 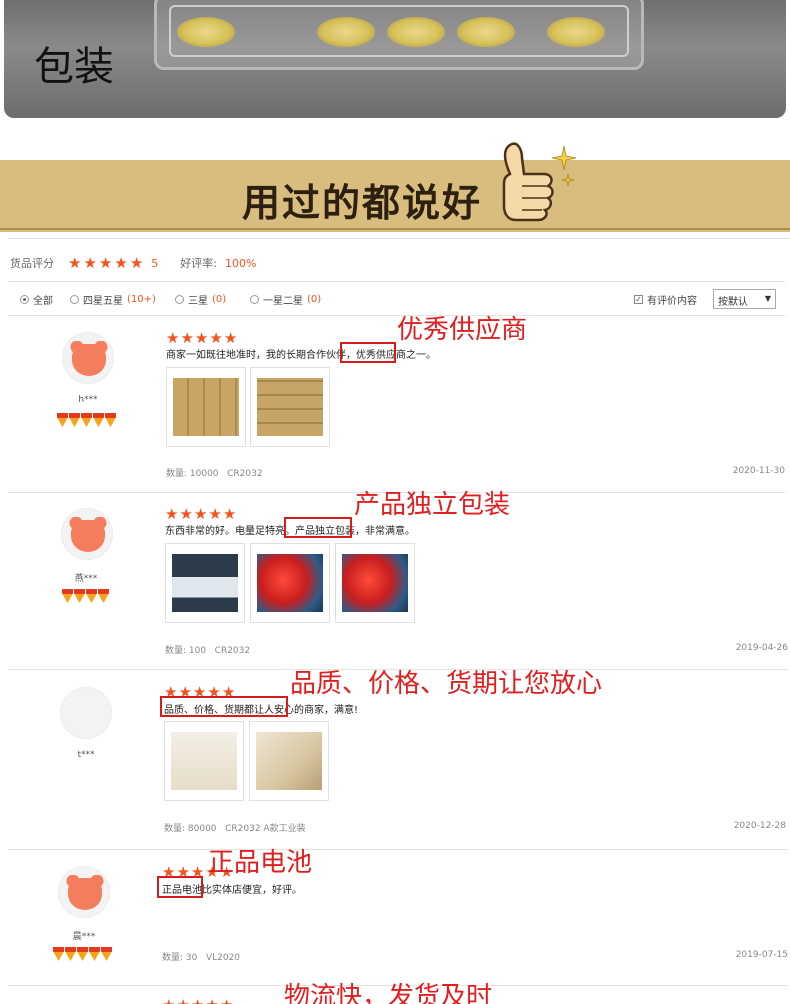 I want to click on battery-tray-image, so click(x=399, y=35).